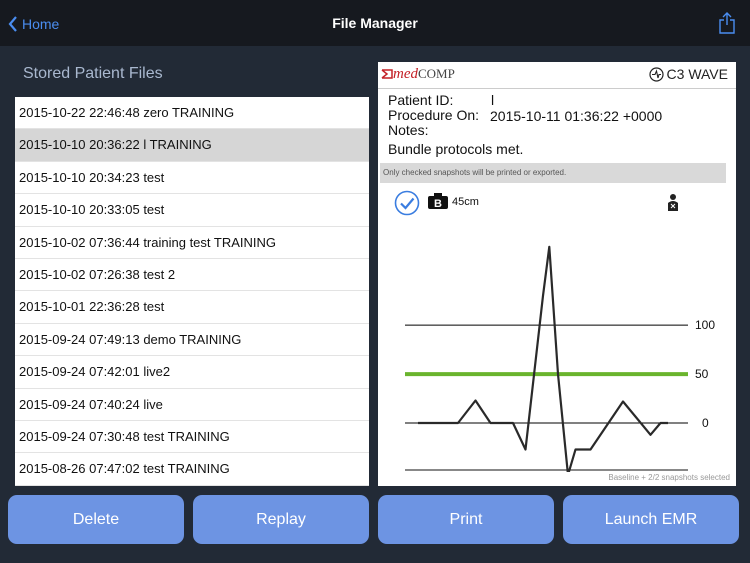 This screenshot has height=563, width=750. I want to click on patient-id-value: l, so click(493, 100).